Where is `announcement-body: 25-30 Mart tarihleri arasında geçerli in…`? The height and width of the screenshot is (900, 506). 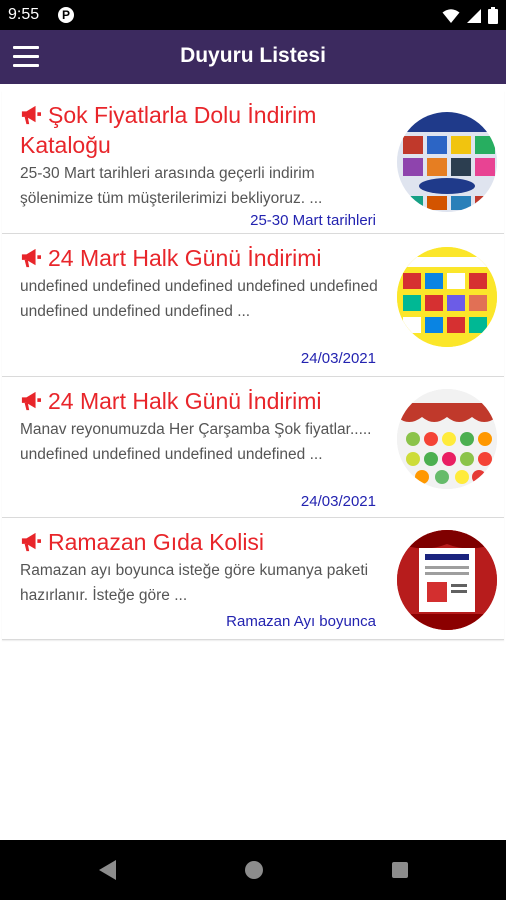 announcement-body: 25-30 Mart tarihleri arasında geçerli in… is located at coordinates (171, 186).